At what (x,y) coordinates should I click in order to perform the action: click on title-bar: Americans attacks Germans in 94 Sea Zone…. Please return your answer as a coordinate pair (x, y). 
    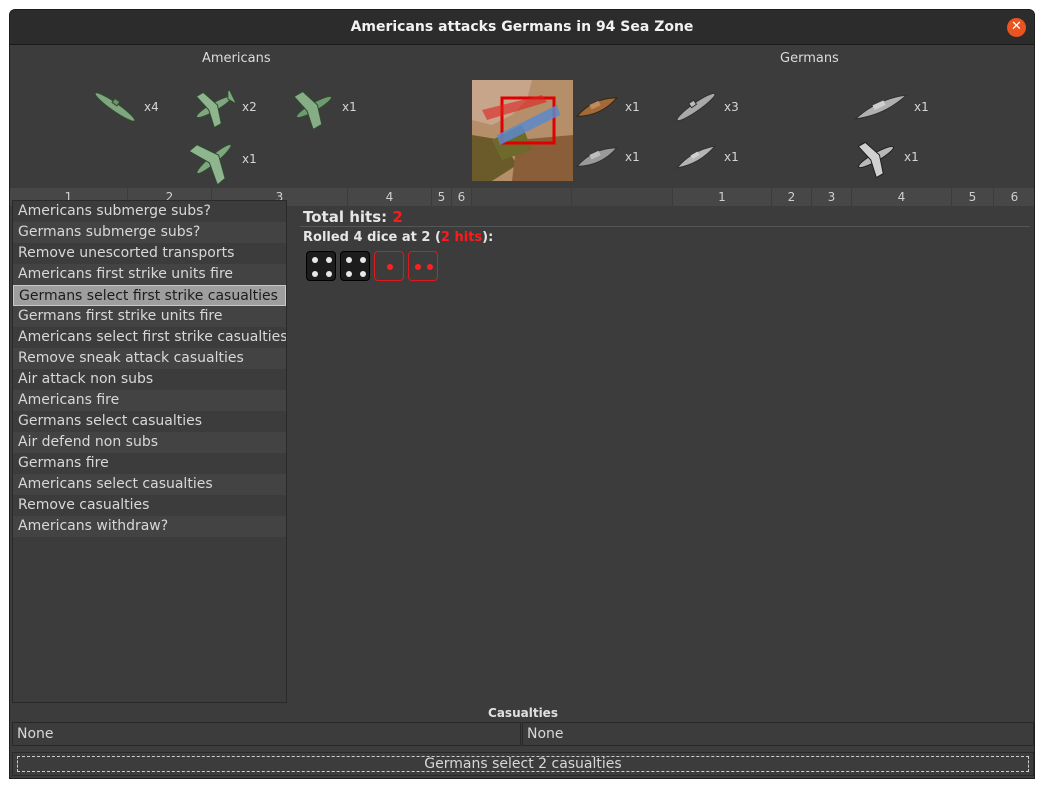
    Looking at the image, I should click on (522, 27).